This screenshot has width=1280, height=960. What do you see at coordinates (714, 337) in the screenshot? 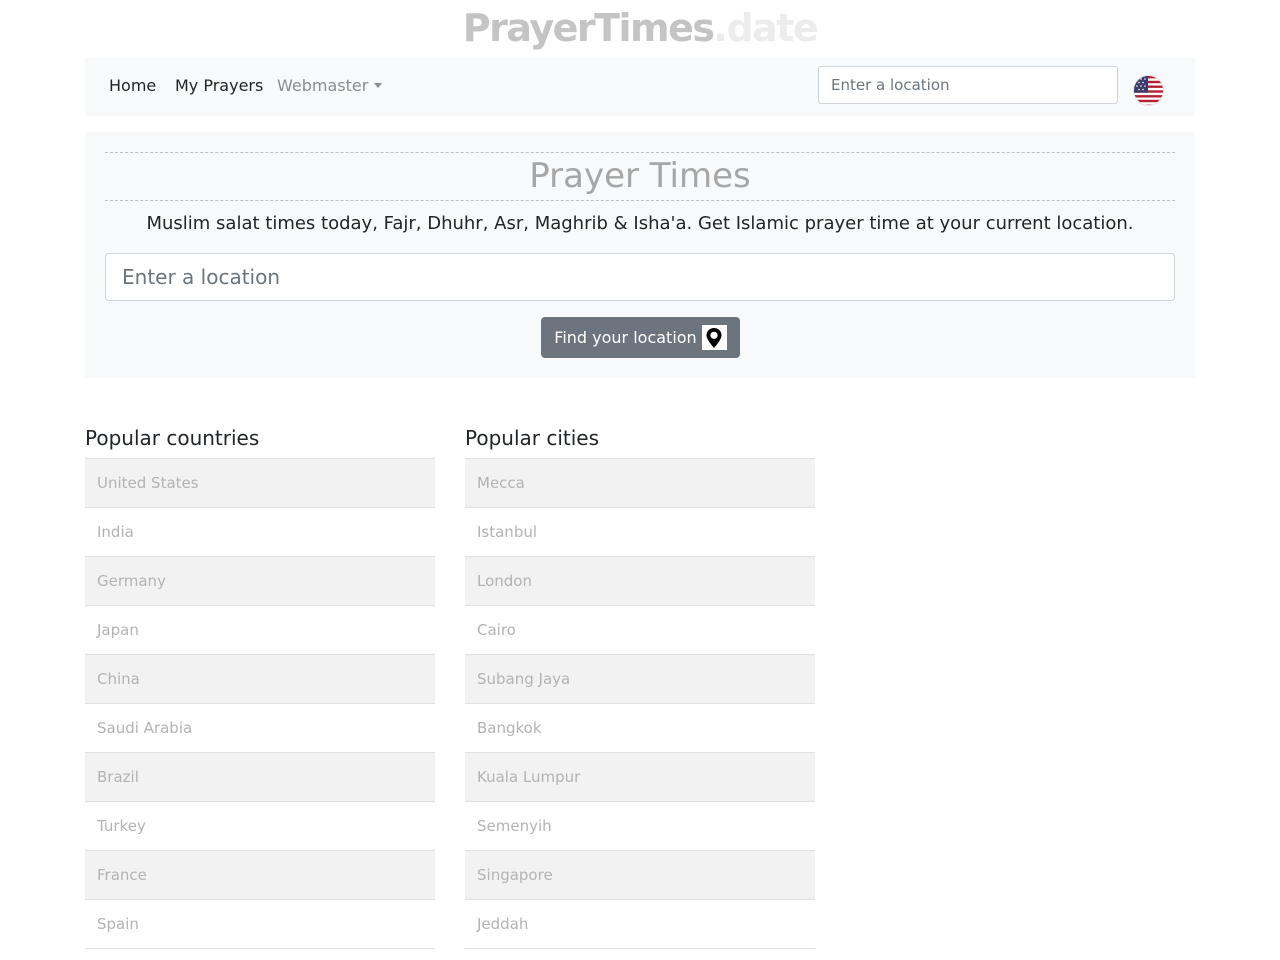
I see `map-pin-icon` at bounding box center [714, 337].